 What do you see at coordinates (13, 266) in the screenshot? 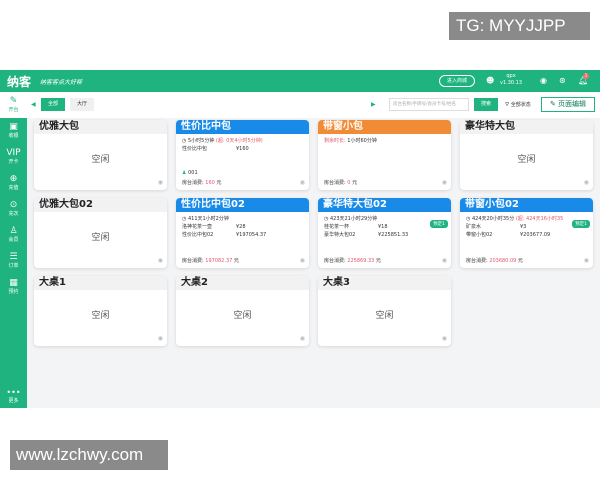
I see `sidebar-item-label: 订单` at bounding box center [13, 266].